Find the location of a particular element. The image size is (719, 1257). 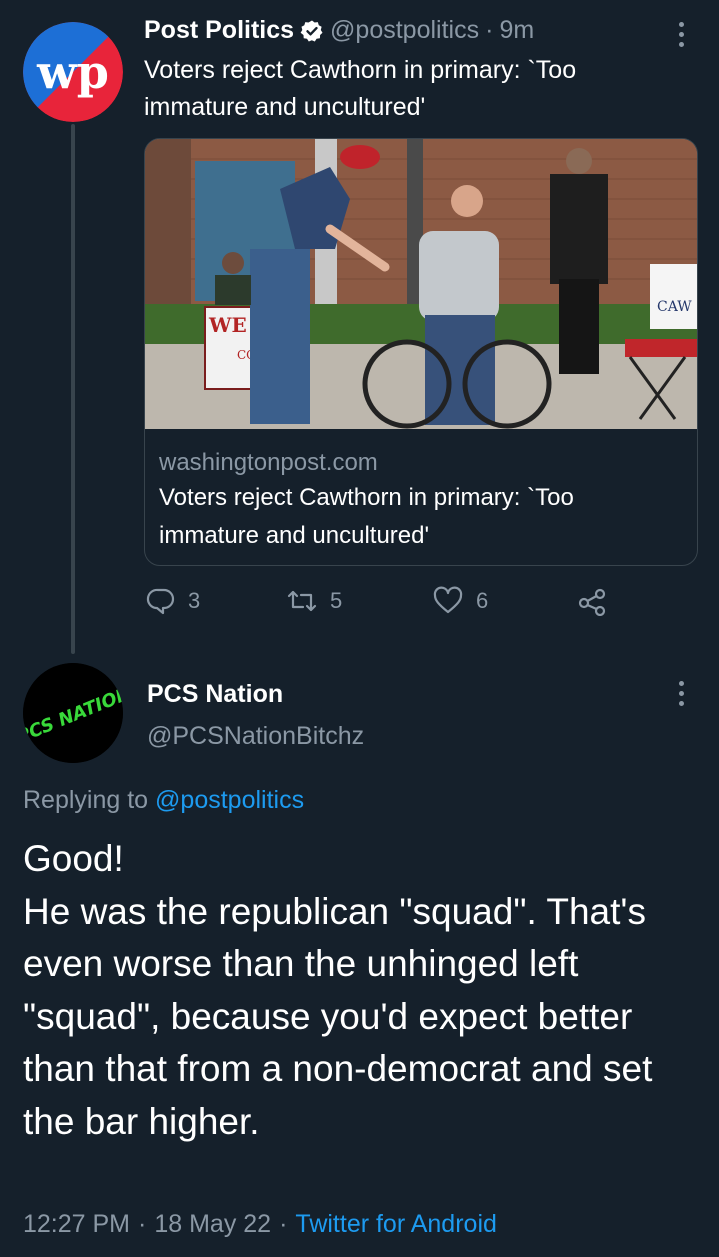

pcs-nation-logo: PCS NATION is located at coordinates (73, 713).